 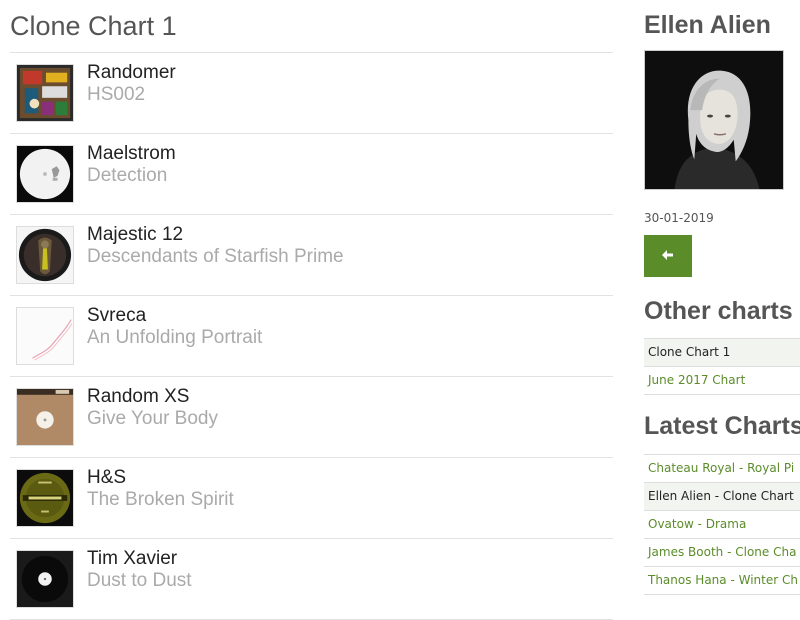 What do you see at coordinates (687, 580) in the screenshot?
I see `latest-chart-artist: Thanos Hana` at bounding box center [687, 580].